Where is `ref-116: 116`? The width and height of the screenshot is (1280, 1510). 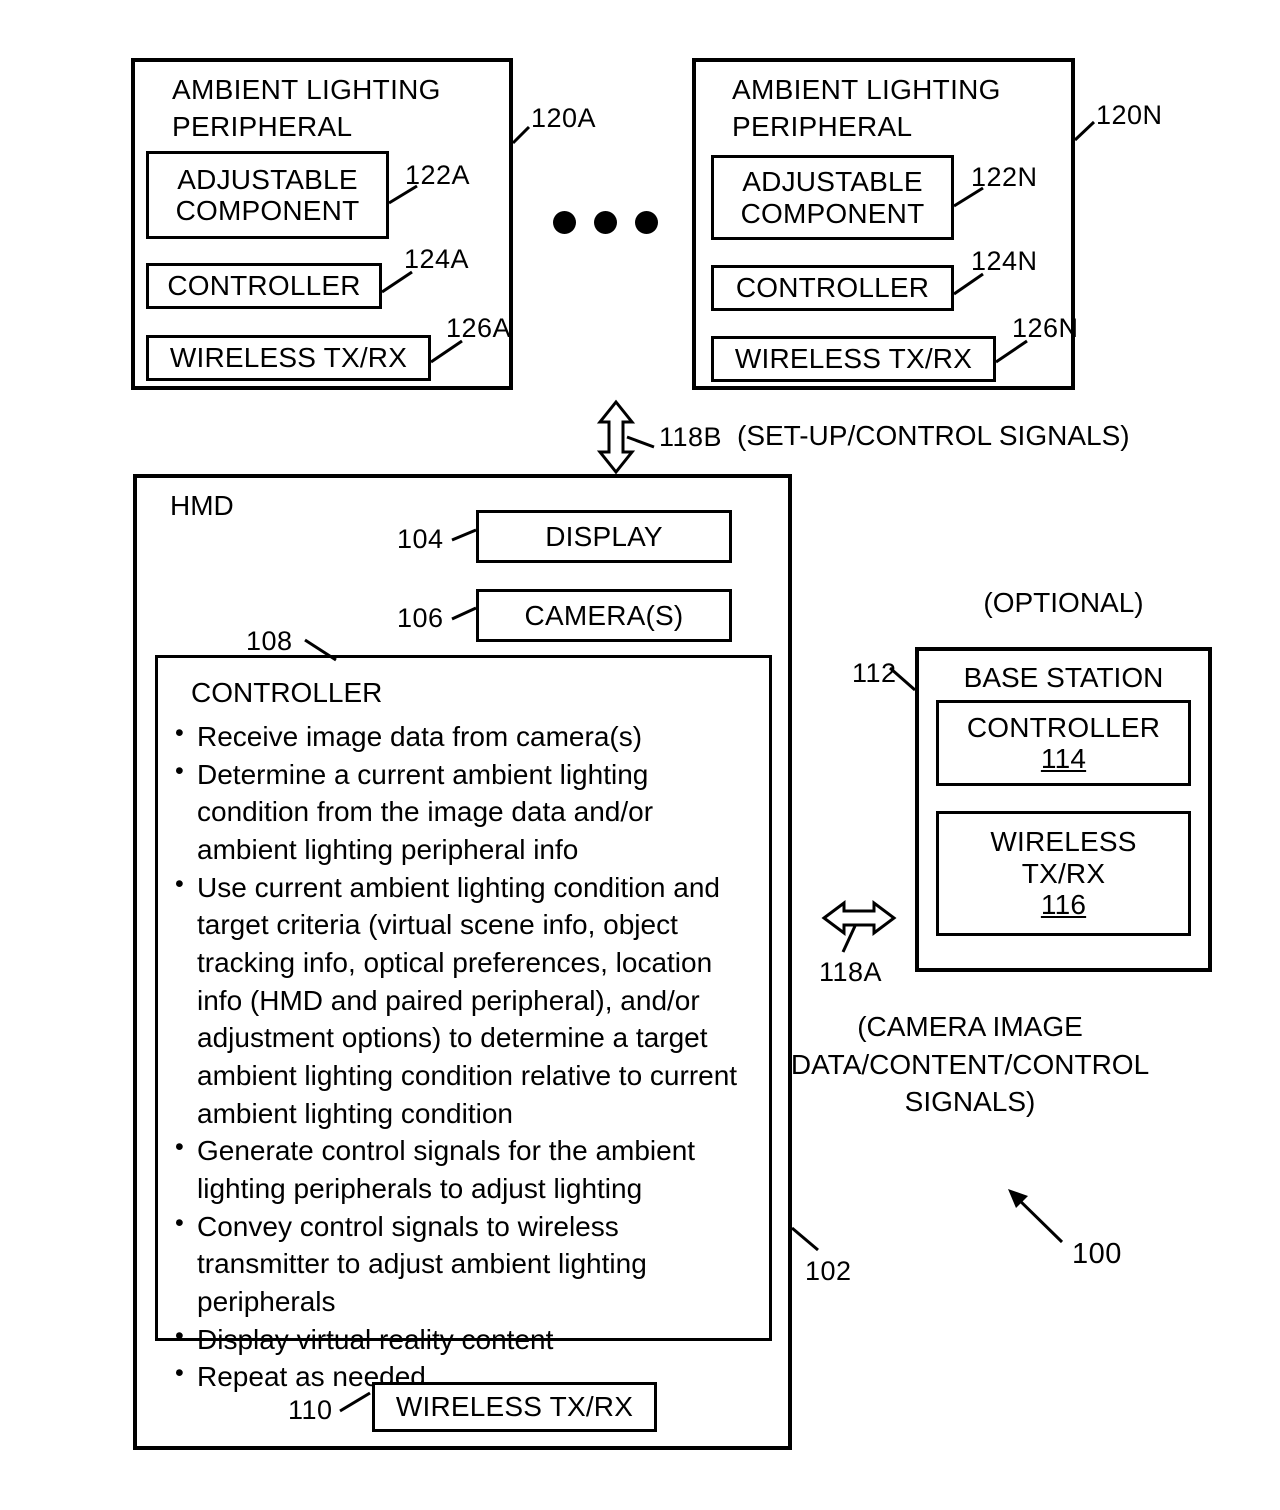 ref-116: 116 is located at coordinates (1063, 905).